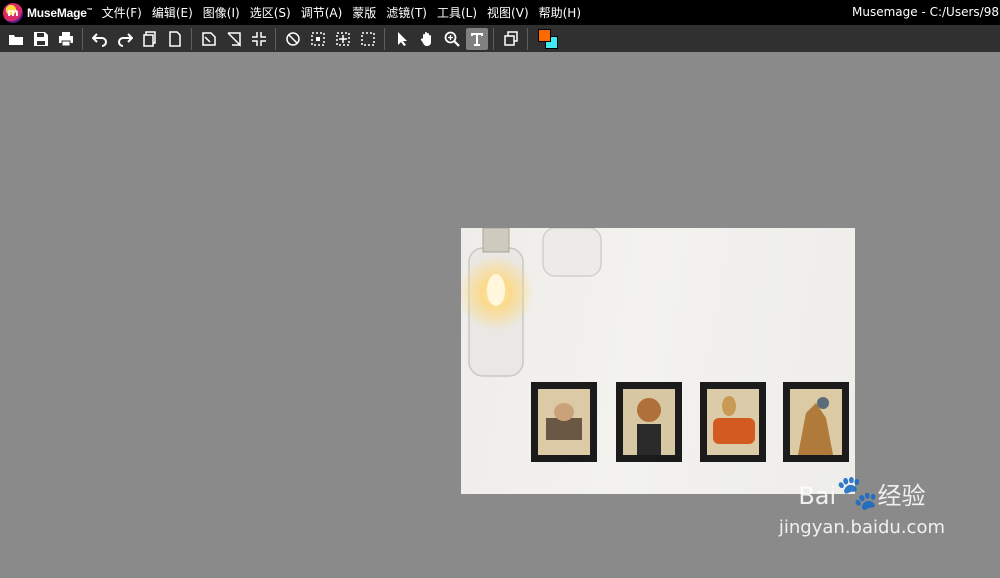 This screenshot has width=1000, height=578. Describe the element at coordinates (234, 39) in the screenshot. I see `flip-icon` at that location.